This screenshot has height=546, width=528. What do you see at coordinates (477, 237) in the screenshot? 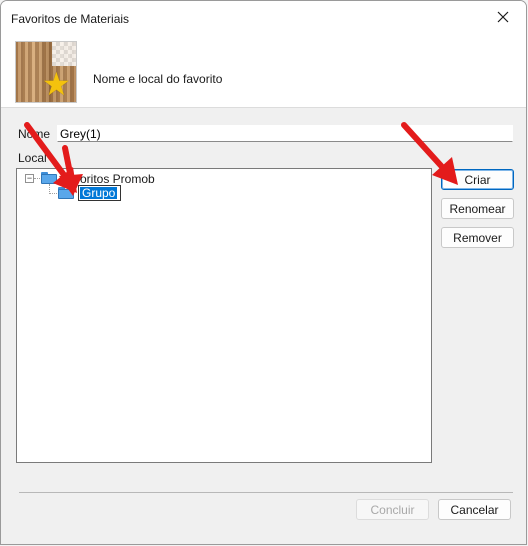
I see `remove-button: Remover` at bounding box center [477, 237].